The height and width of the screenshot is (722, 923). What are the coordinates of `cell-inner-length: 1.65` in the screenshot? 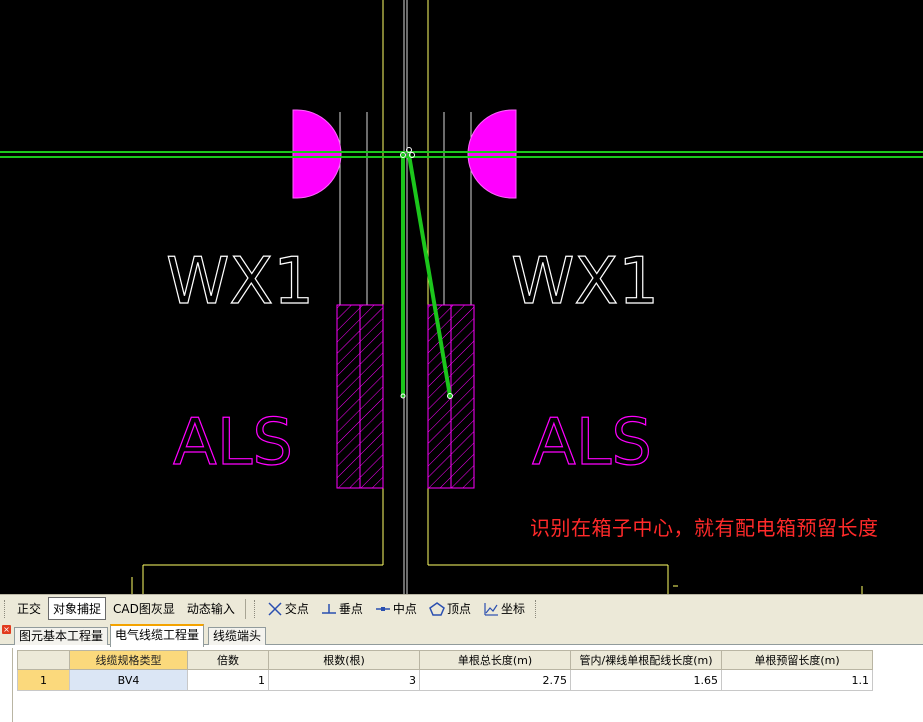 It's located at (646, 680).